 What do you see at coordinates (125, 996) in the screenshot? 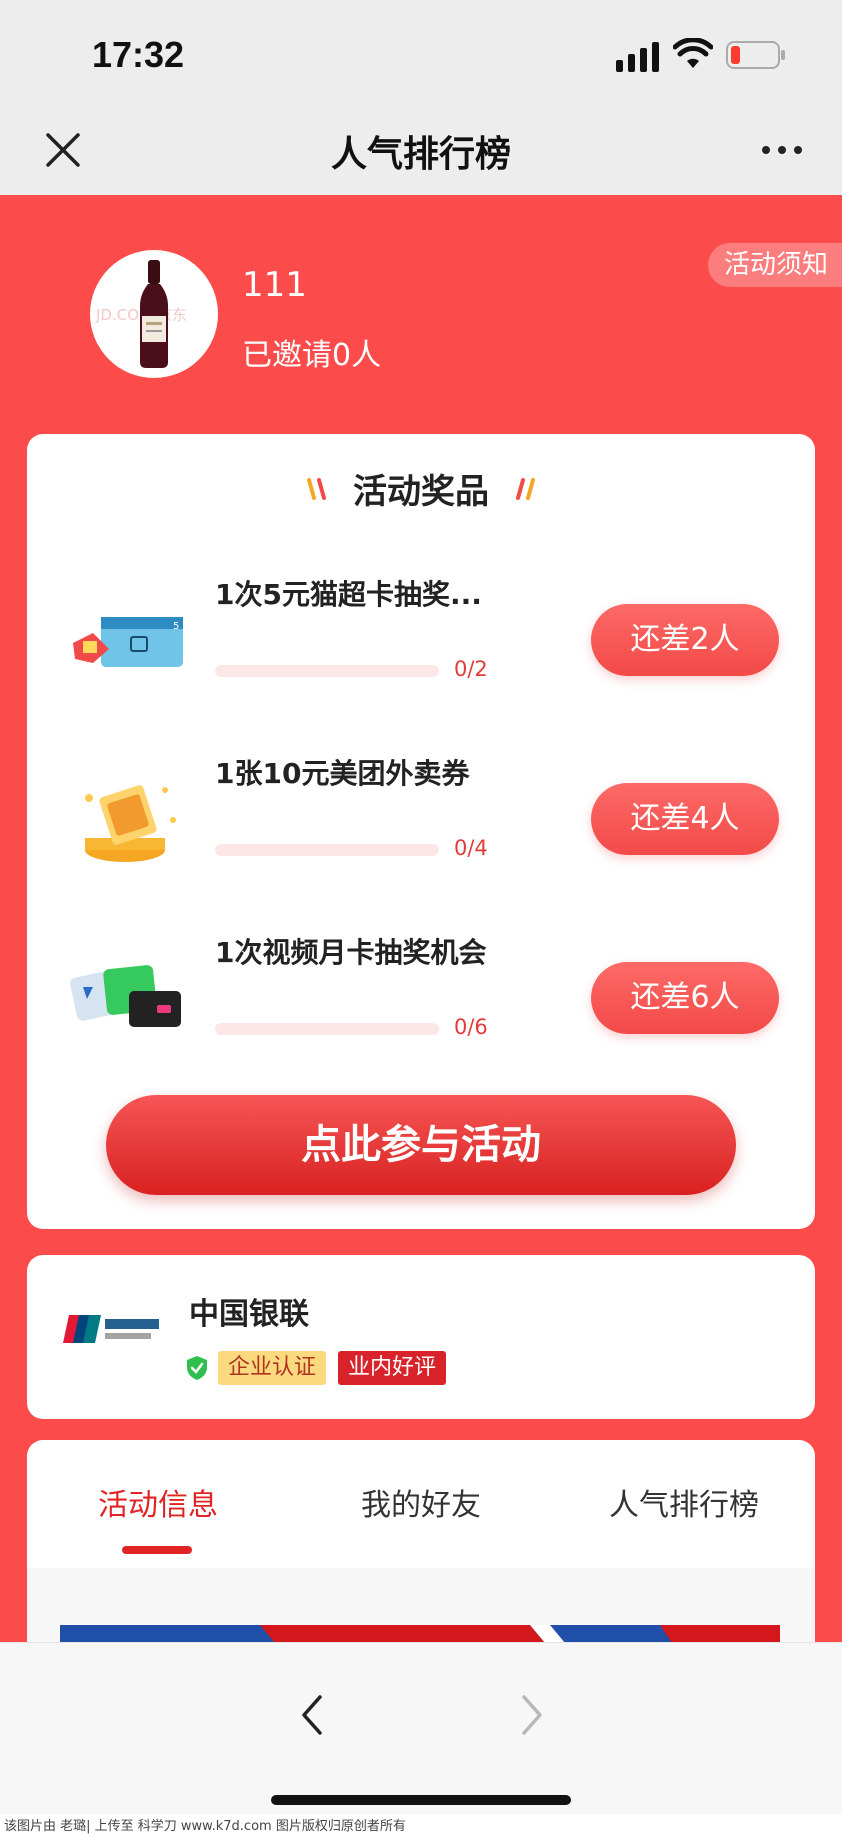
I see `video-membership-cards-icon` at bounding box center [125, 996].